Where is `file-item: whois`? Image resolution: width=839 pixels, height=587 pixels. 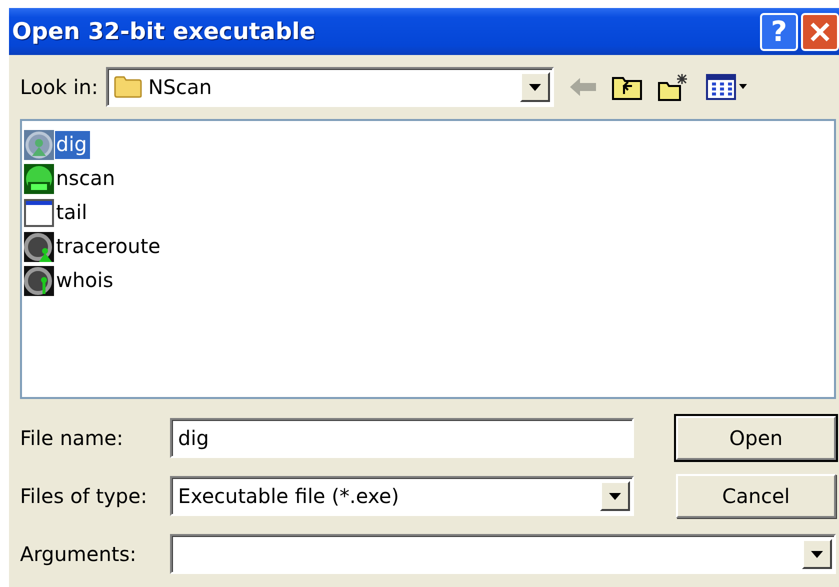
file-item: whois is located at coordinates (85, 281).